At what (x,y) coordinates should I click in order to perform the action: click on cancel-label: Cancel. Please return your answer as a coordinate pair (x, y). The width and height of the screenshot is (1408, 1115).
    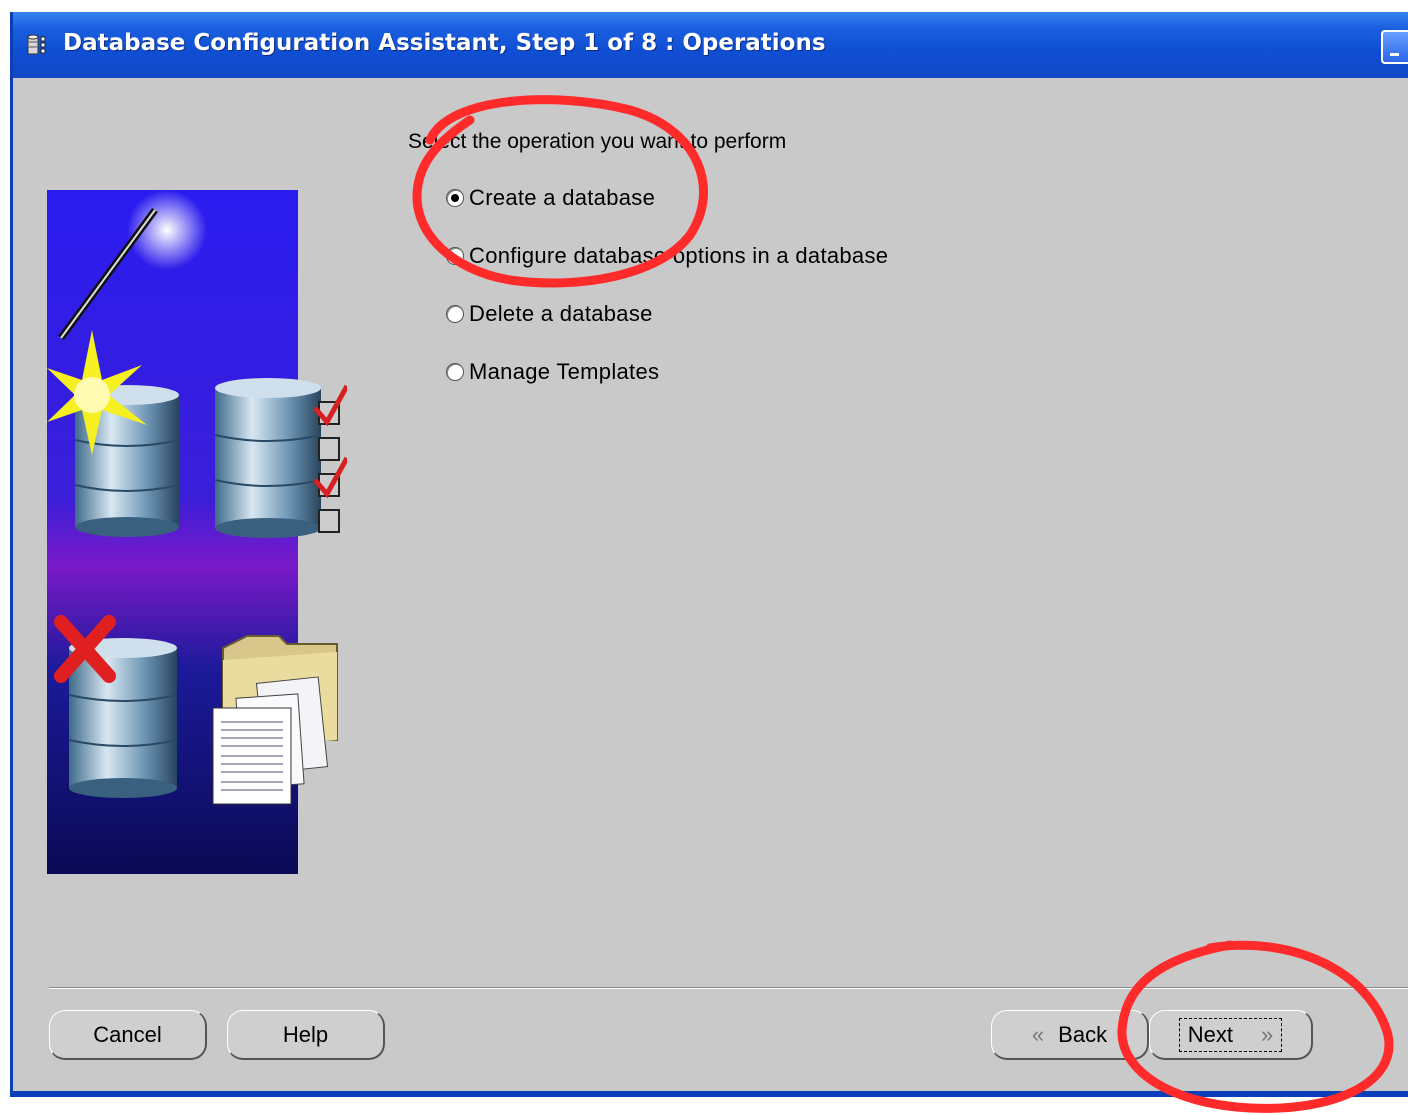
    Looking at the image, I should click on (127, 1034).